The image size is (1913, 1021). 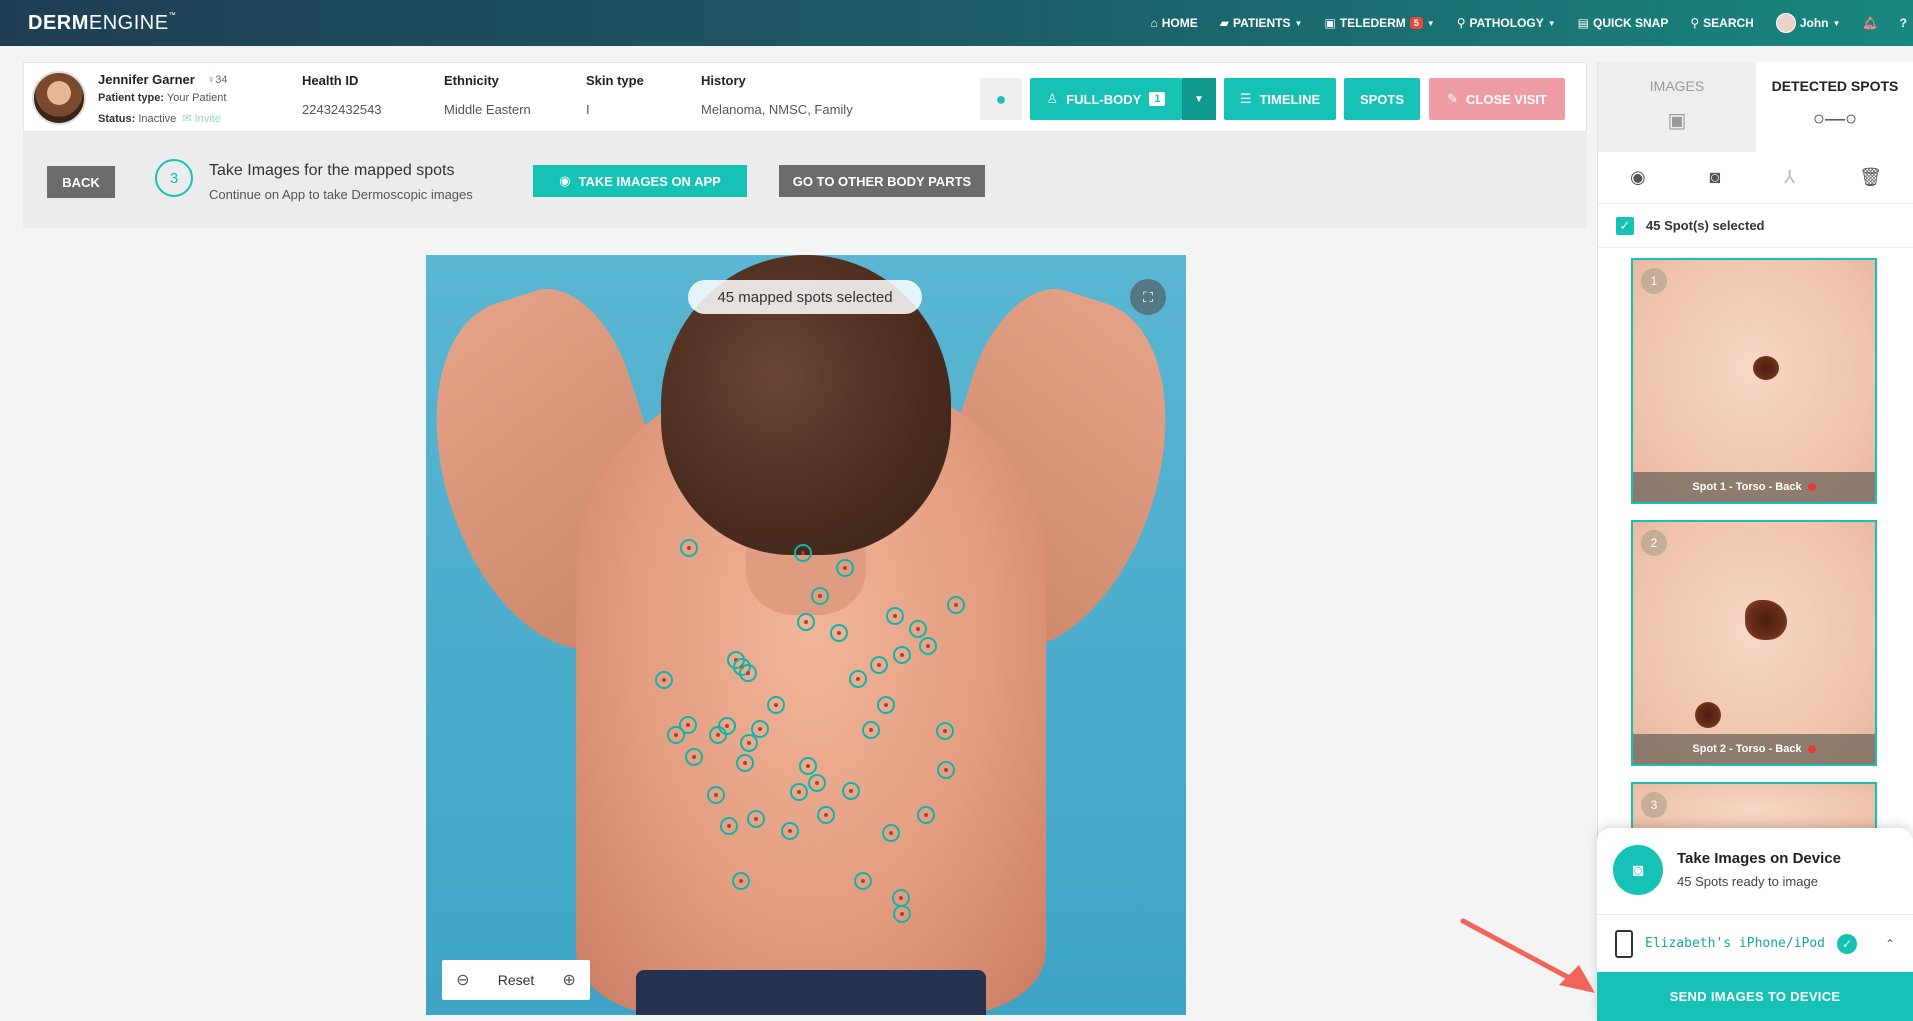 I want to click on reset-zoom-button: Reset, so click(x=516, y=980).